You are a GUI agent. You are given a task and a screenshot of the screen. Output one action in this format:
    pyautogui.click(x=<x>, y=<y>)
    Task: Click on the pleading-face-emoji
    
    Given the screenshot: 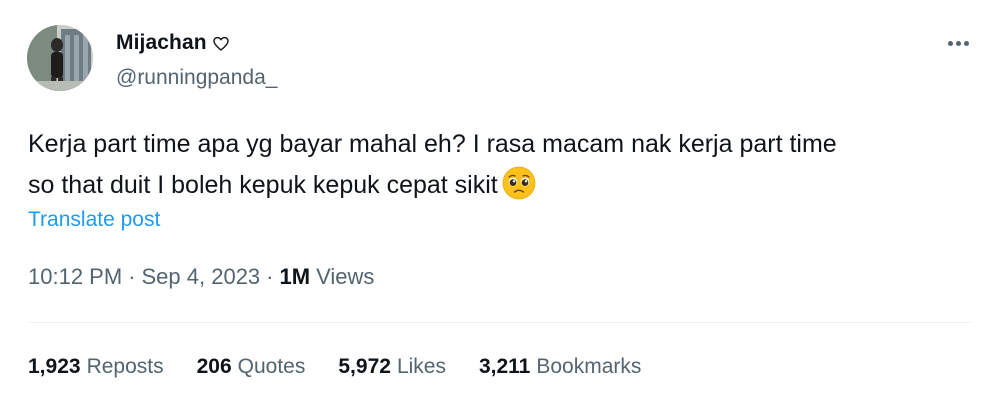 What is the action you would take?
    pyautogui.click(x=519, y=183)
    